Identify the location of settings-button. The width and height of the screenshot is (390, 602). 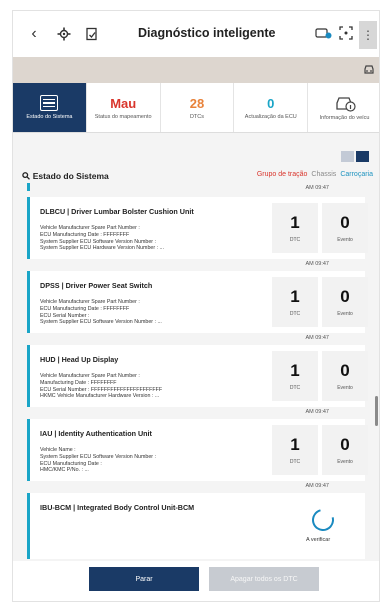
(64, 34).